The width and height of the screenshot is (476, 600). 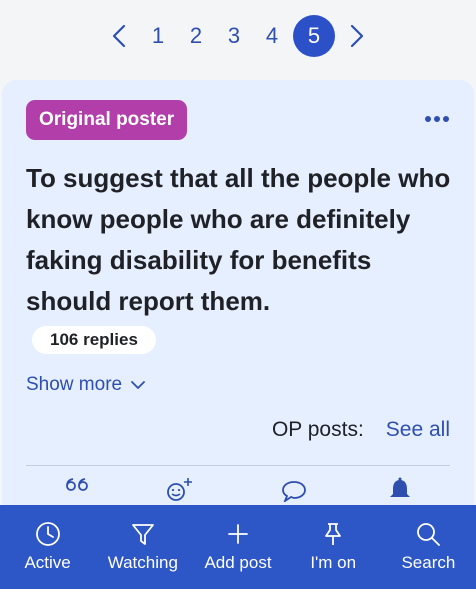 What do you see at coordinates (47, 562) in the screenshot?
I see `tab-active-label: Active` at bounding box center [47, 562].